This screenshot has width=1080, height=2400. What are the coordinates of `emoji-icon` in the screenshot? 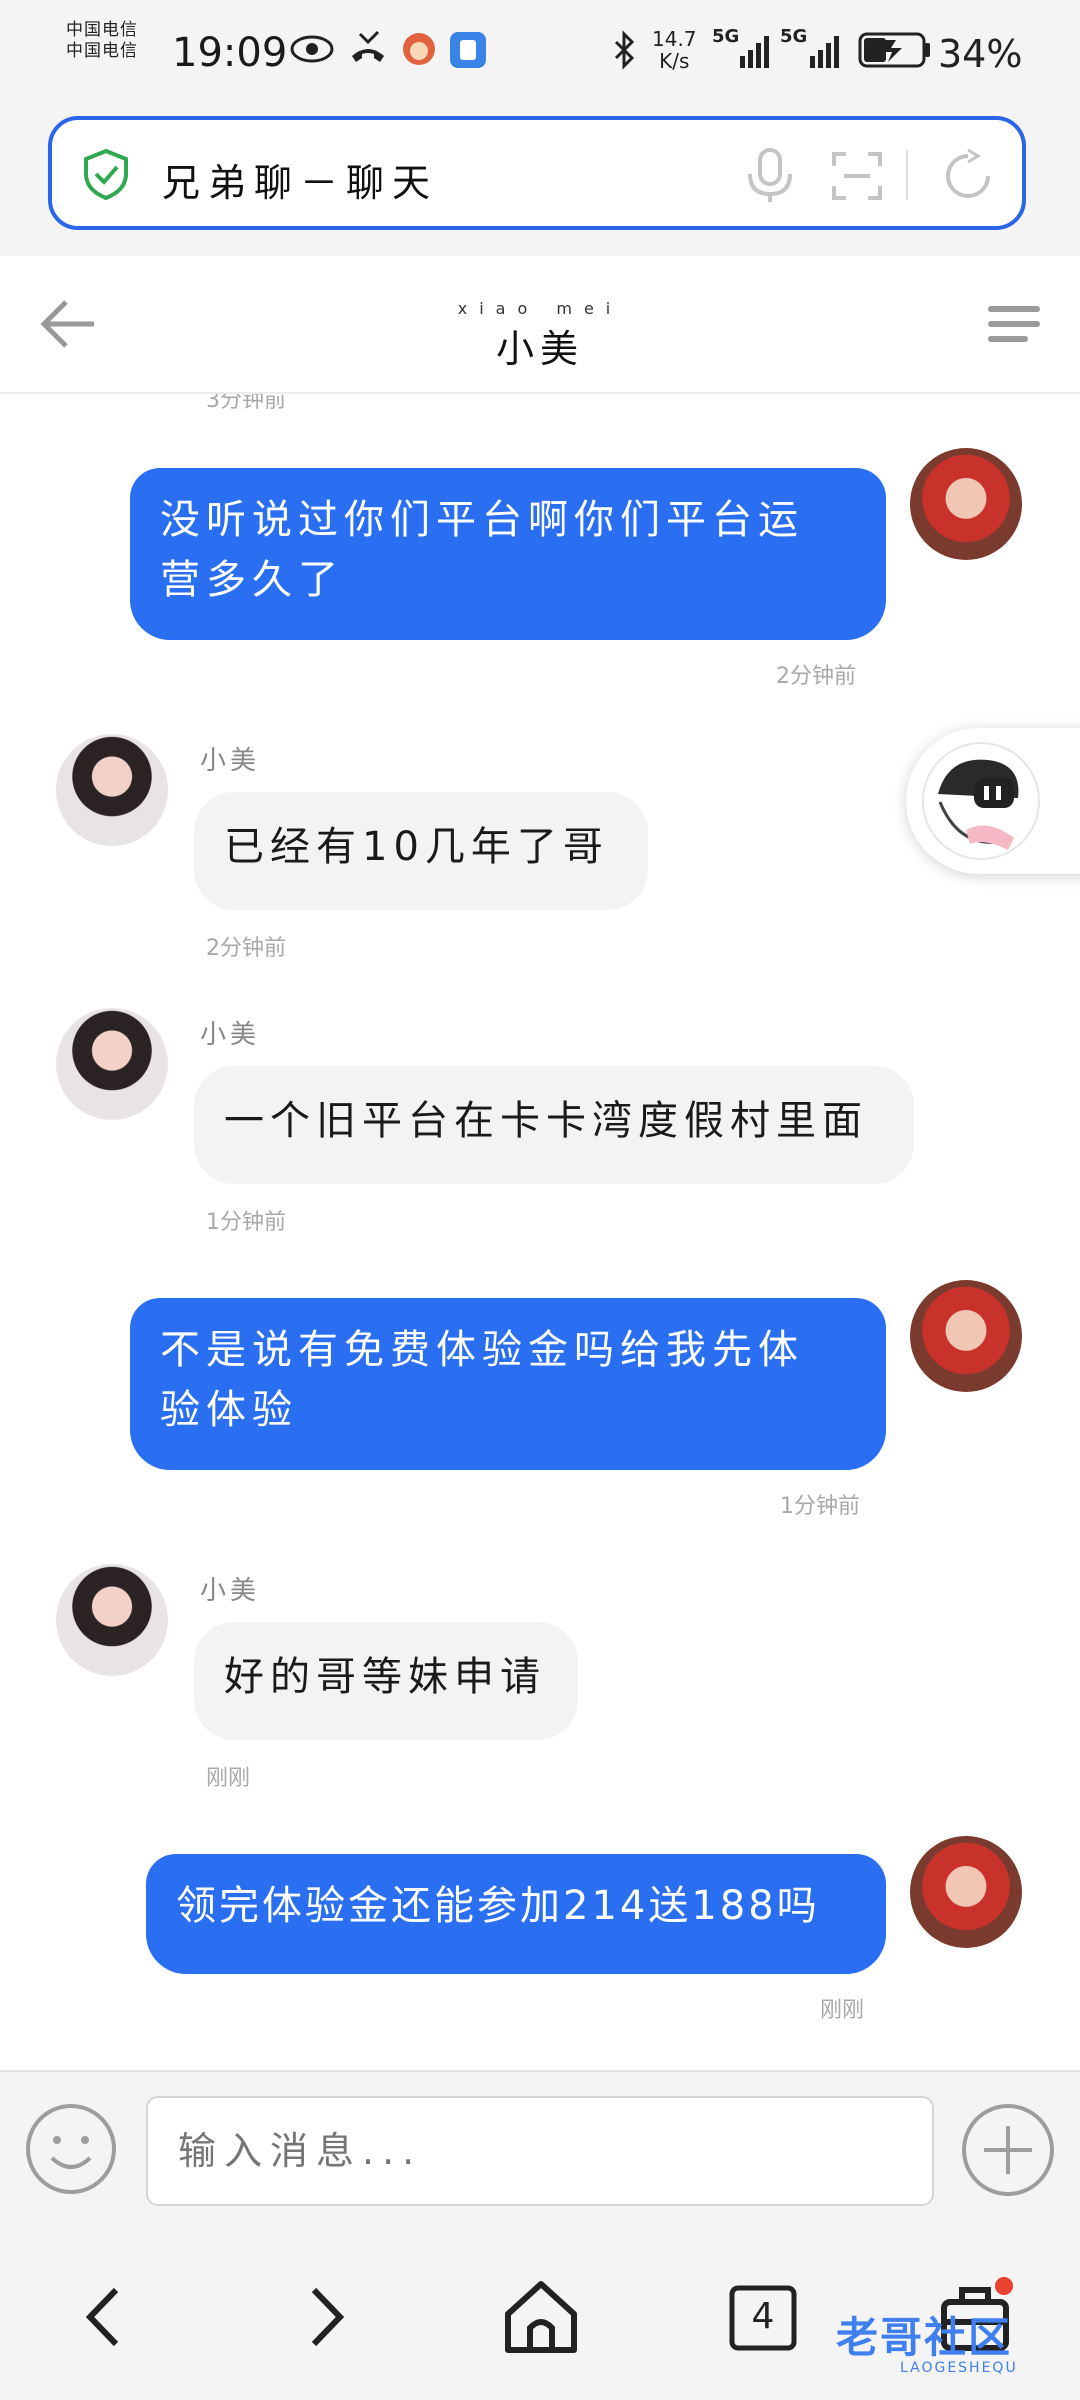 It's located at (71, 2149).